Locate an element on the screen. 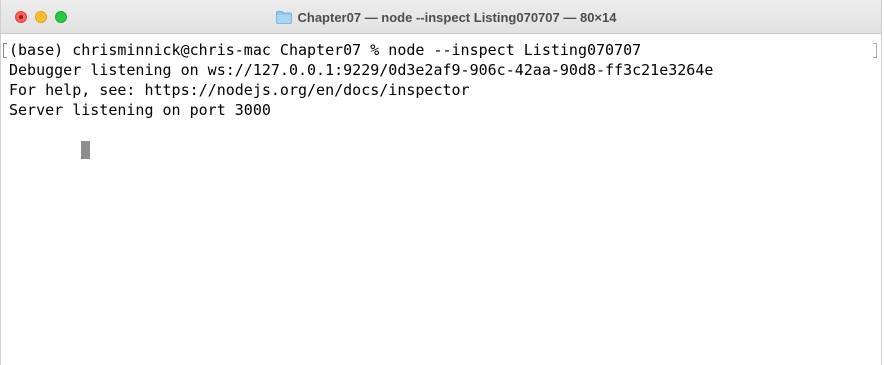  terminal-cursor is located at coordinates (86, 150).